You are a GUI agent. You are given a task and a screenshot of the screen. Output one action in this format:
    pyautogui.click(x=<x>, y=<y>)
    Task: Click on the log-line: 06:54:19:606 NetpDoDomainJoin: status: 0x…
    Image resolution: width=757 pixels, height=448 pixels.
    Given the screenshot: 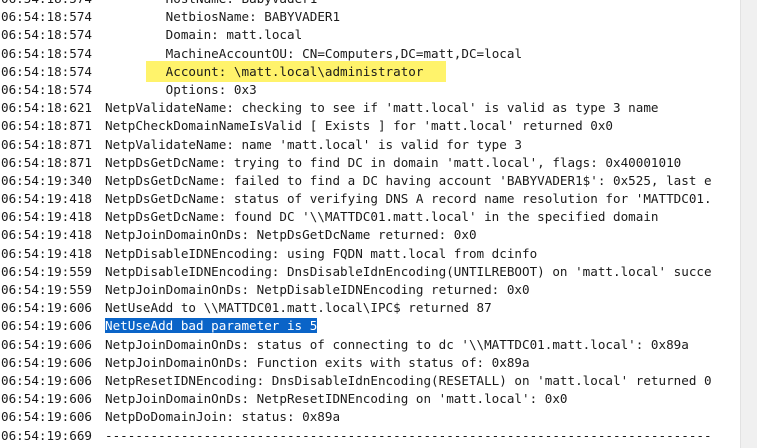 What is the action you would take?
    pyautogui.click(x=370, y=417)
    